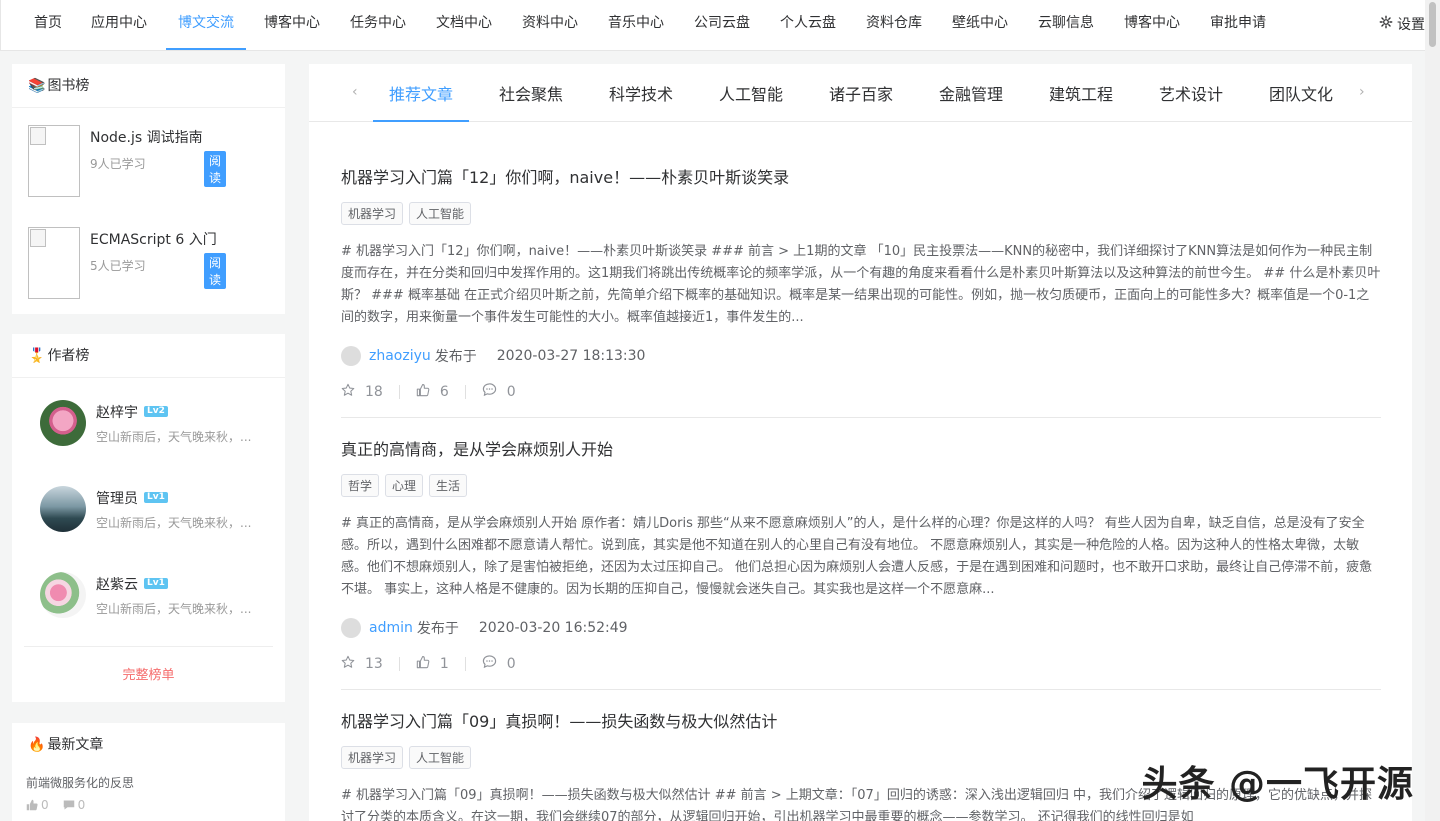 The image size is (1440, 821). What do you see at coordinates (348, 392) in the screenshot?
I see `star-icon` at bounding box center [348, 392].